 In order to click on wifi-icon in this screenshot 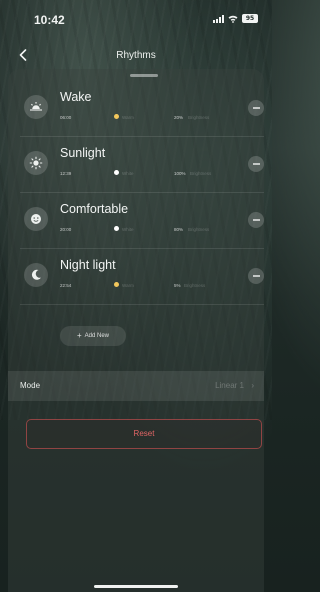, I will do `click(233, 19)`.